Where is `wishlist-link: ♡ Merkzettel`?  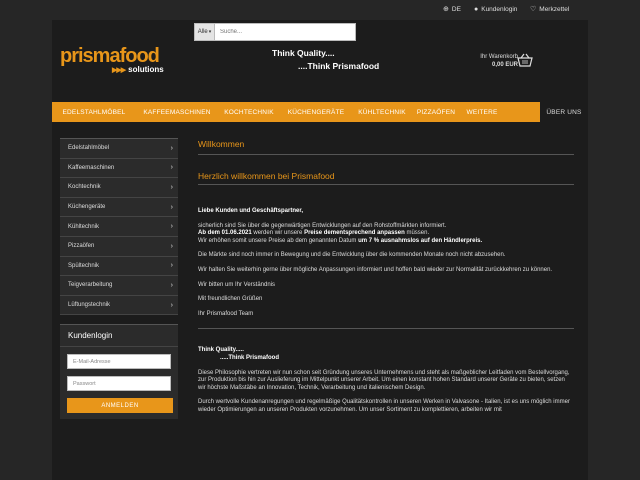 wishlist-link: ♡ Merkzettel is located at coordinates (549, 9).